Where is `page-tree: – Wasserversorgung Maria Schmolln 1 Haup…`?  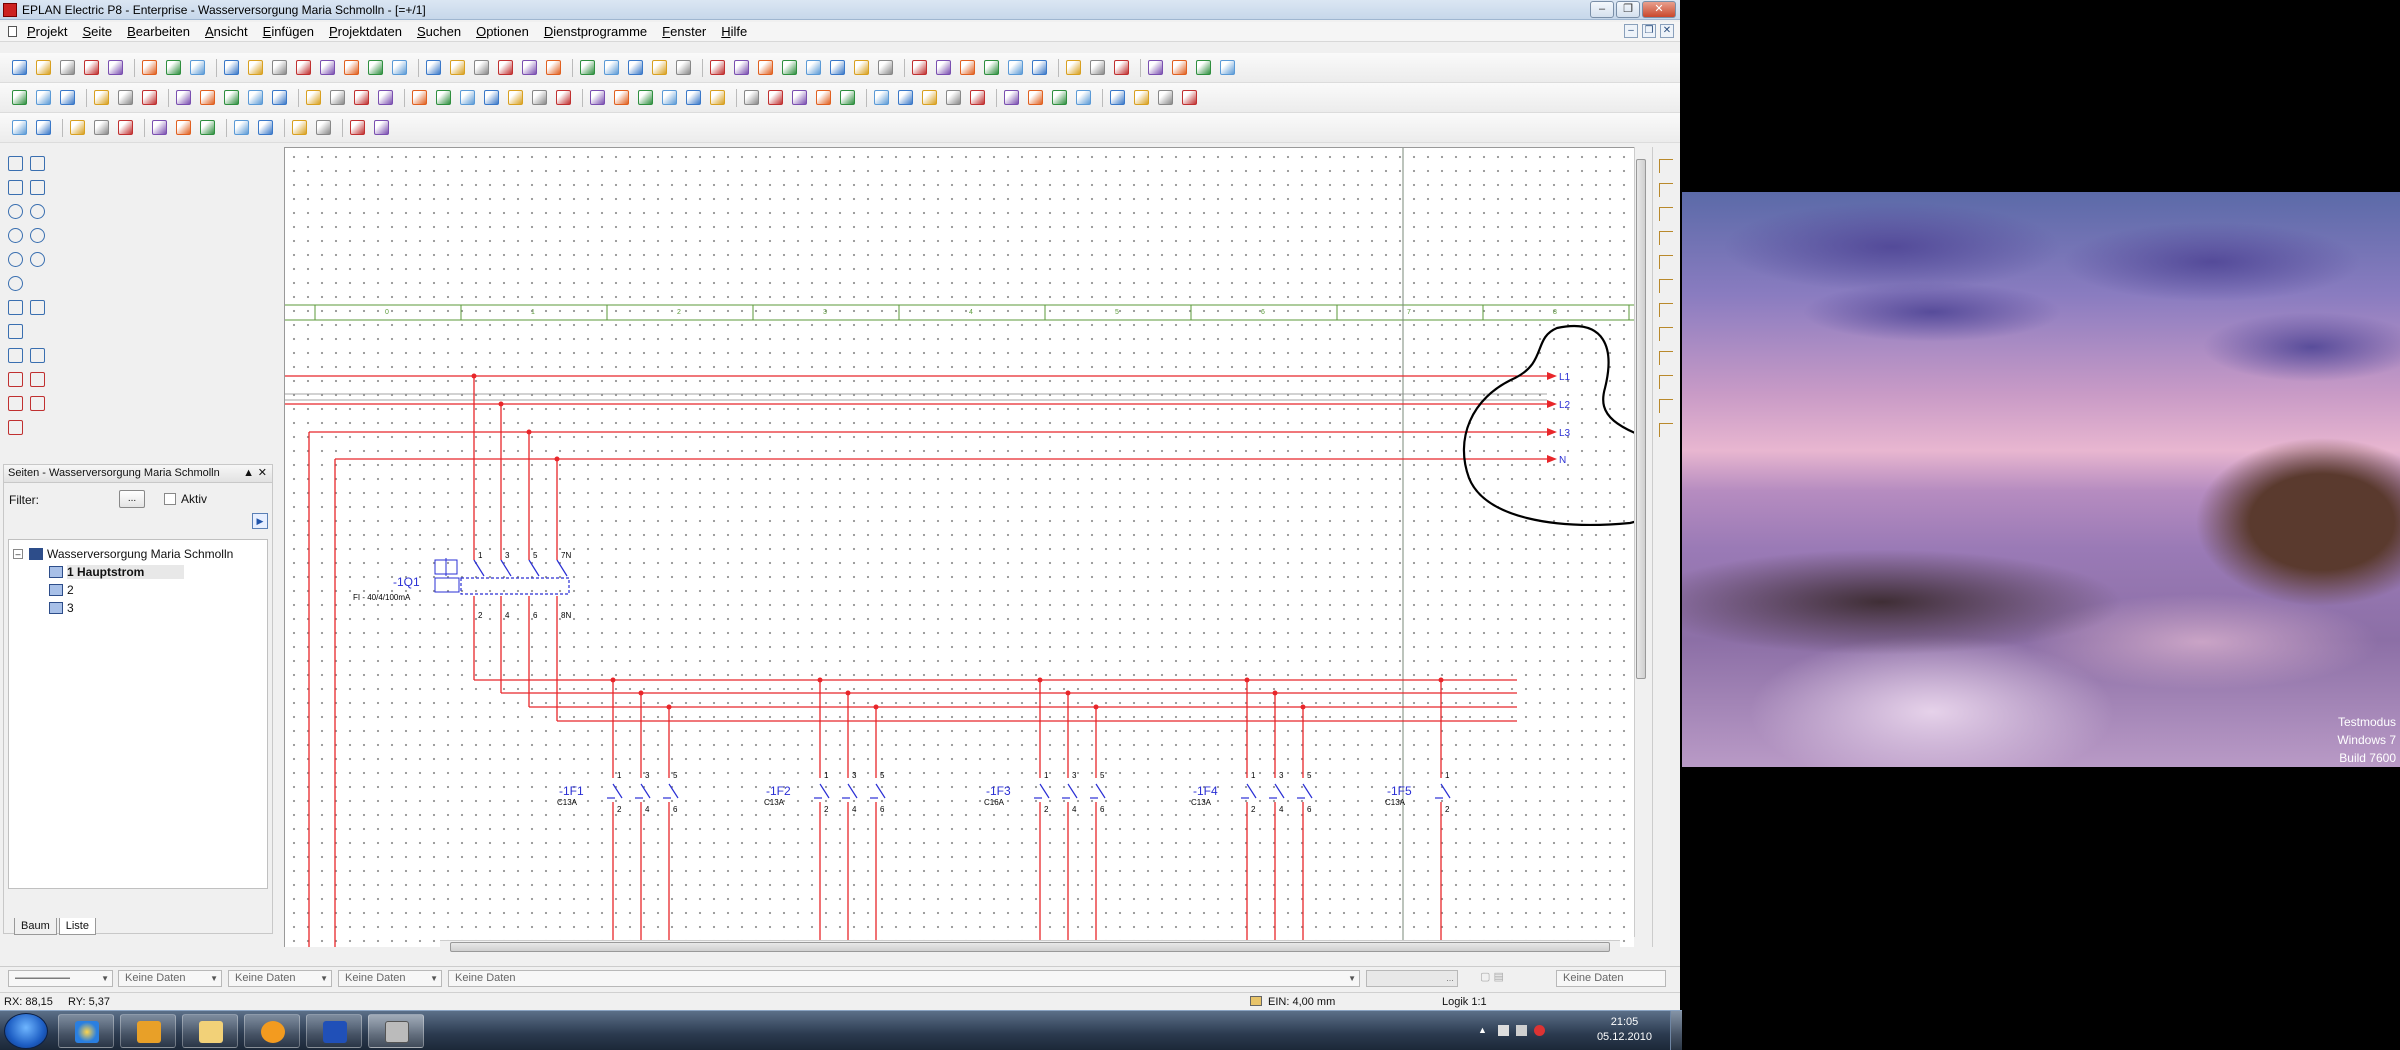
page-tree: – Wasserversorgung Maria Schmolln 1 Haup… is located at coordinates (138, 714).